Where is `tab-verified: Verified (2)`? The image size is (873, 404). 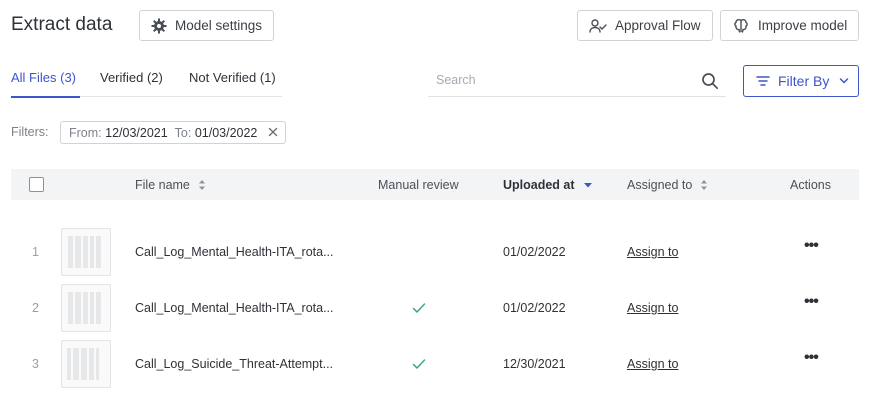 tab-verified: Verified (2) is located at coordinates (131, 83).